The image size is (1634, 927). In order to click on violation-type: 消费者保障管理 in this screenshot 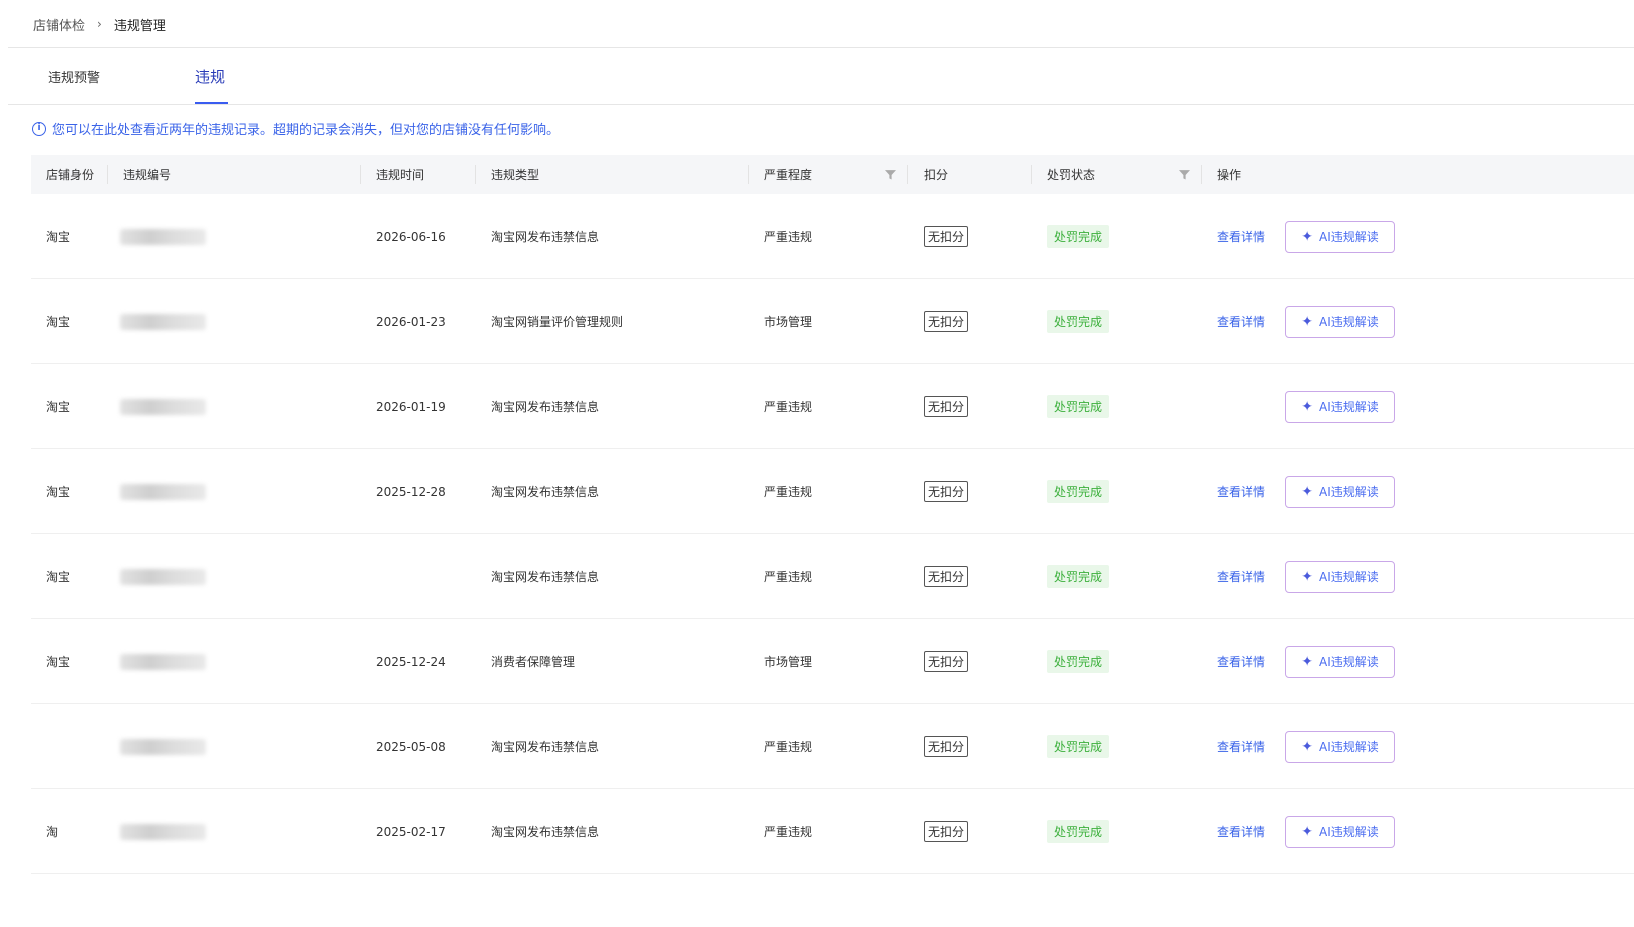, I will do `click(533, 662)`.